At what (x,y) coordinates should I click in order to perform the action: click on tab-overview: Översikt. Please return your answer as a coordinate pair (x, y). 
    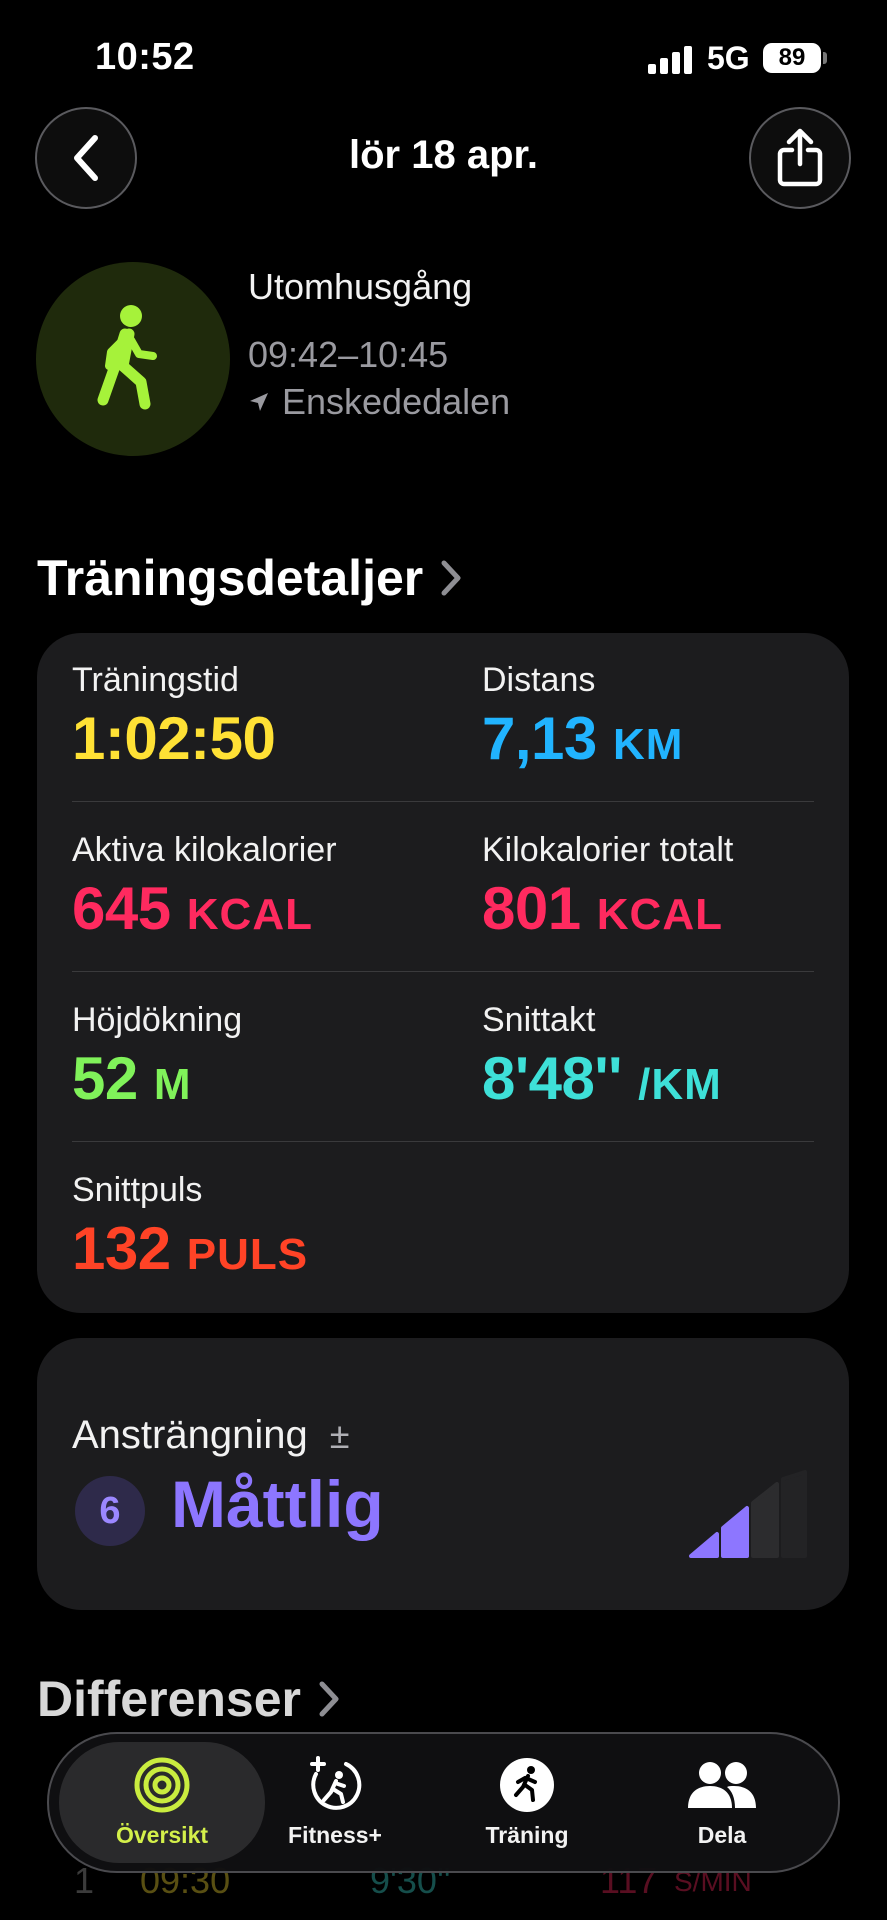
    Looking at the image, I should click on (162, 1802).